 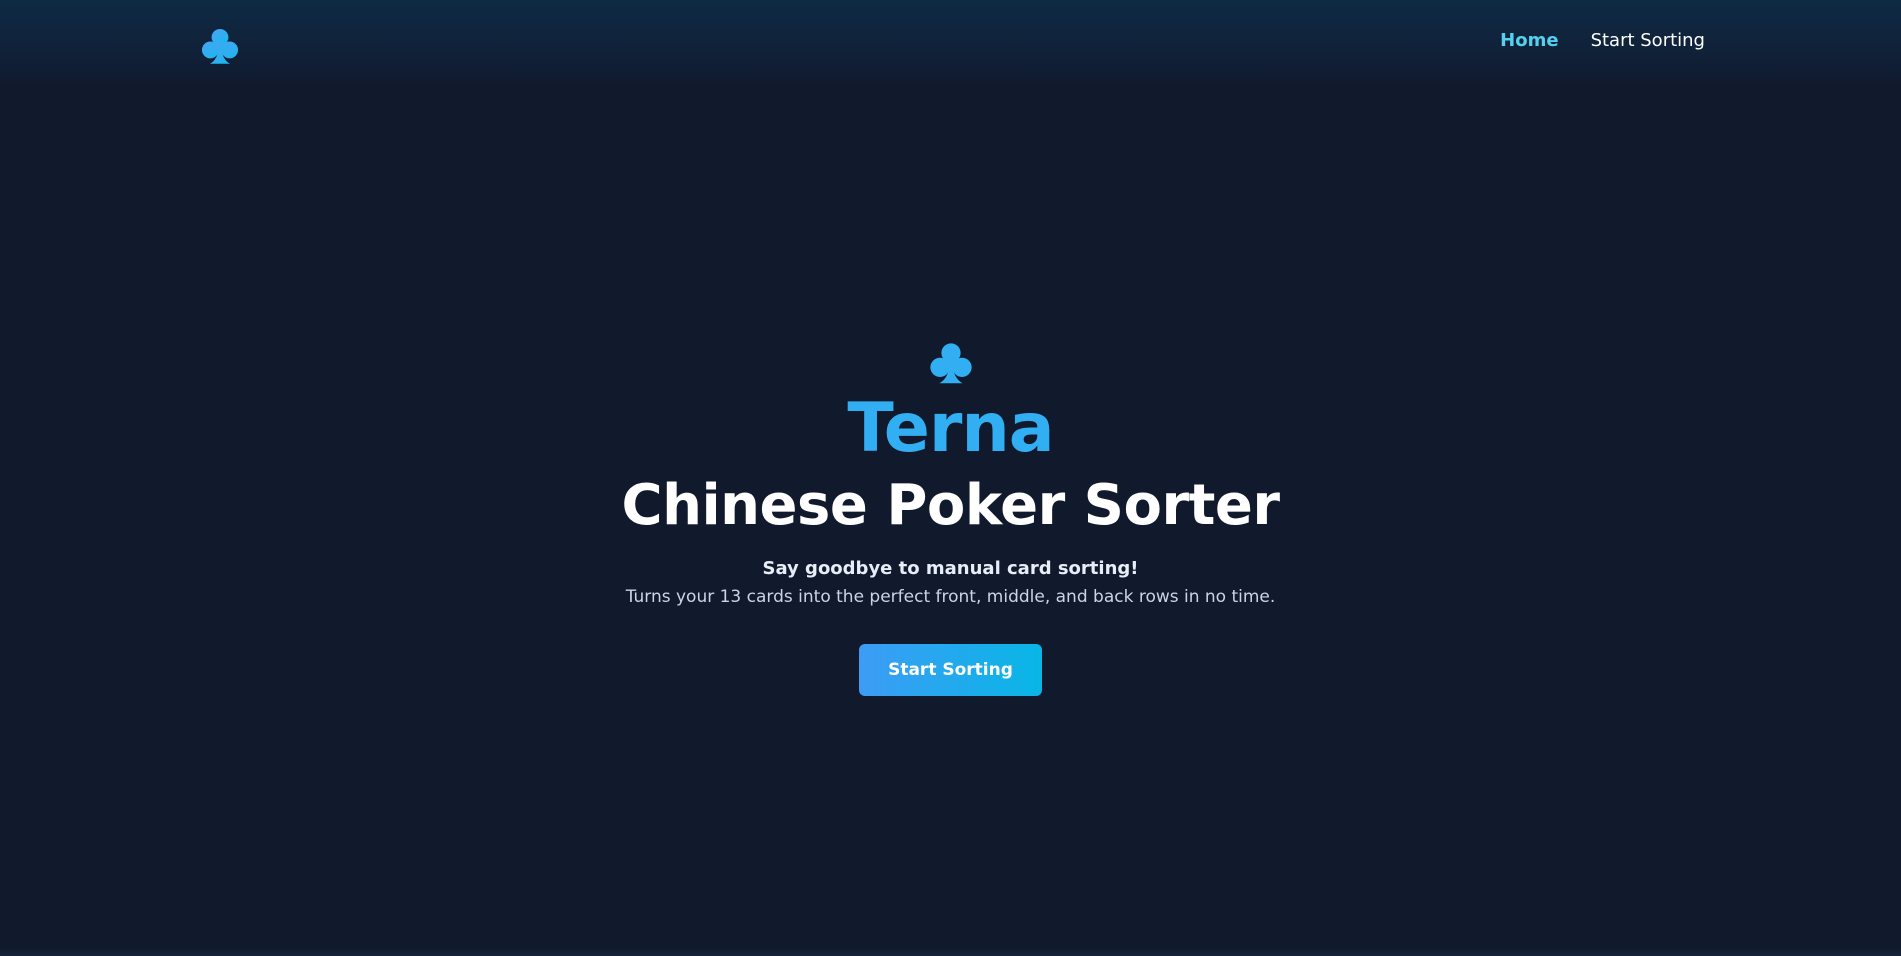 What do you see at coordinates (950, 43) in the screenshot?
I see `top-navbar: Home Start Sorting` at bounding box center [950, 43].